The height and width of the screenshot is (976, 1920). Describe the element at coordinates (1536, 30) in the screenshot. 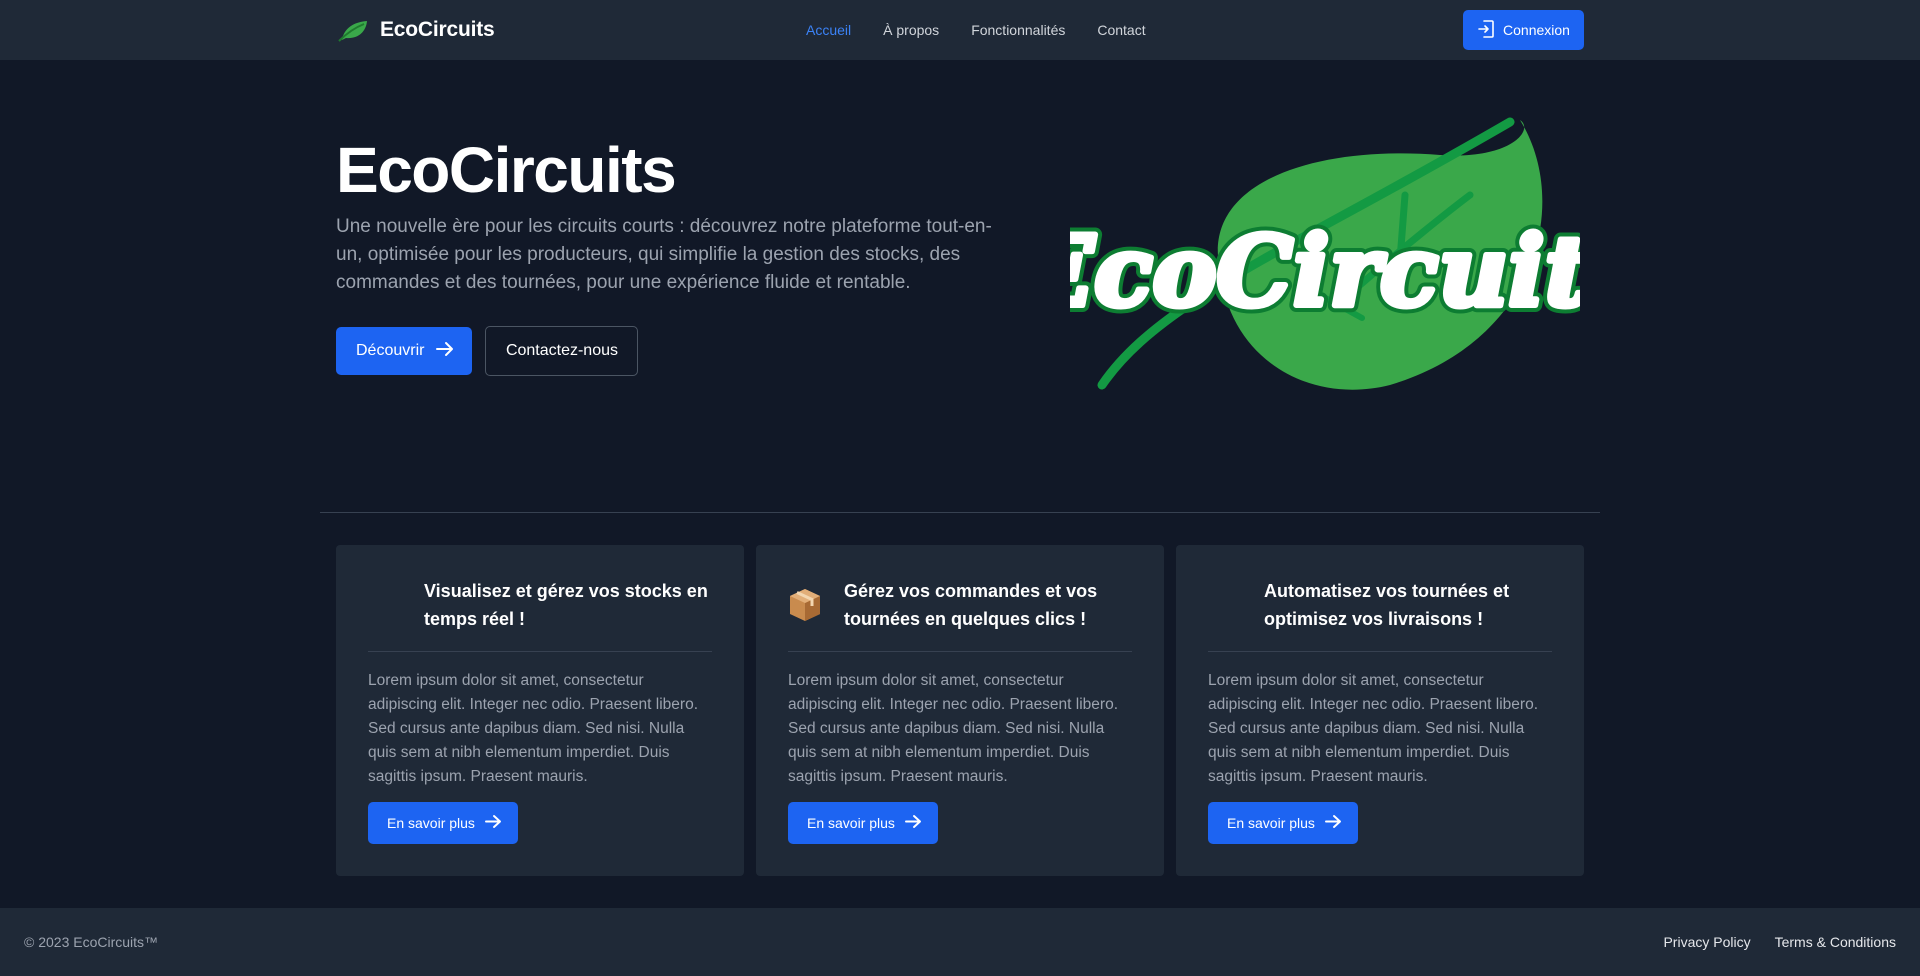

I see `login-label: Connexion` at that location.